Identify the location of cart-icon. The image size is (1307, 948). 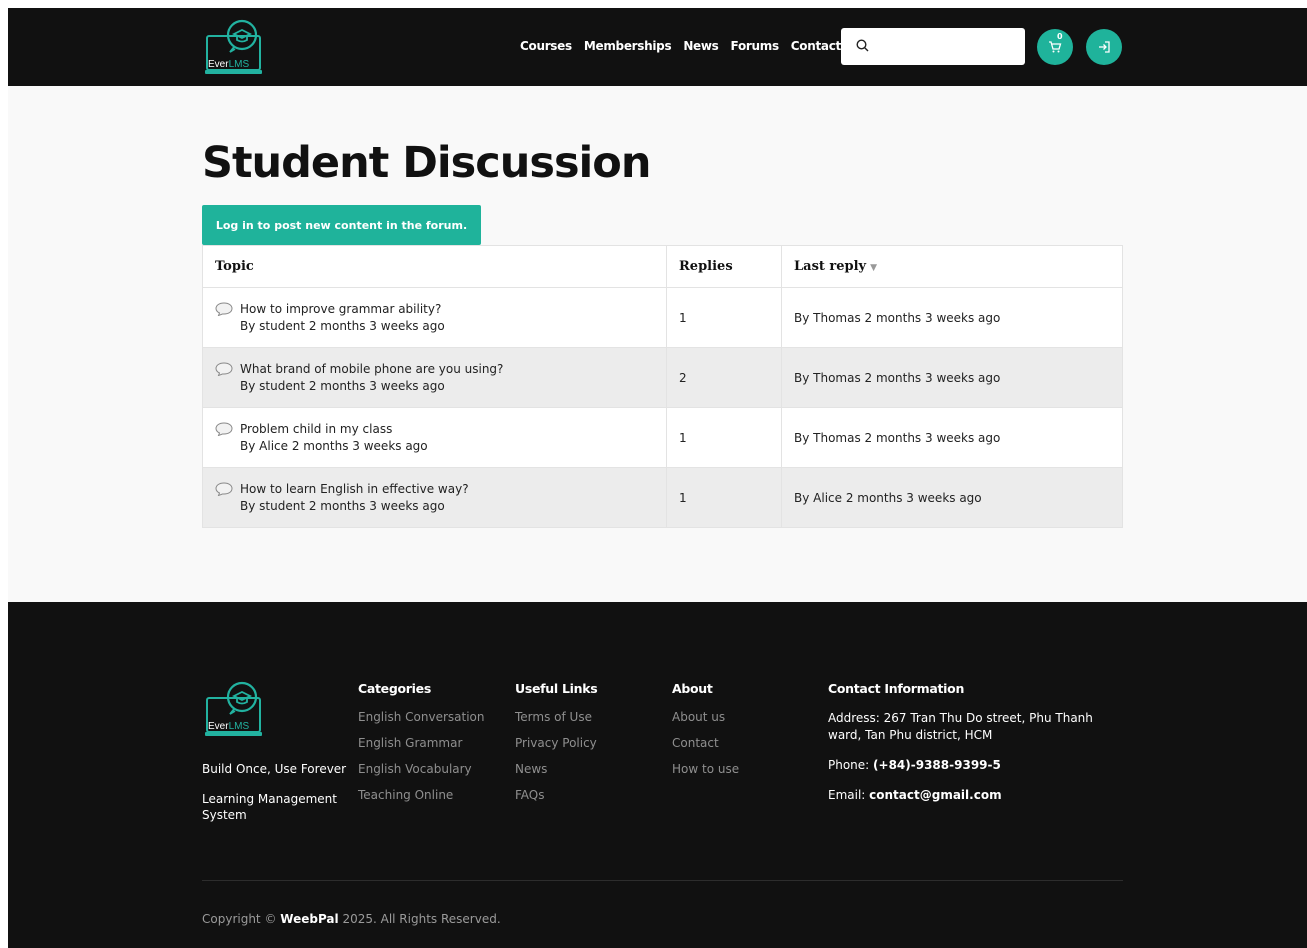
(1055, 47).